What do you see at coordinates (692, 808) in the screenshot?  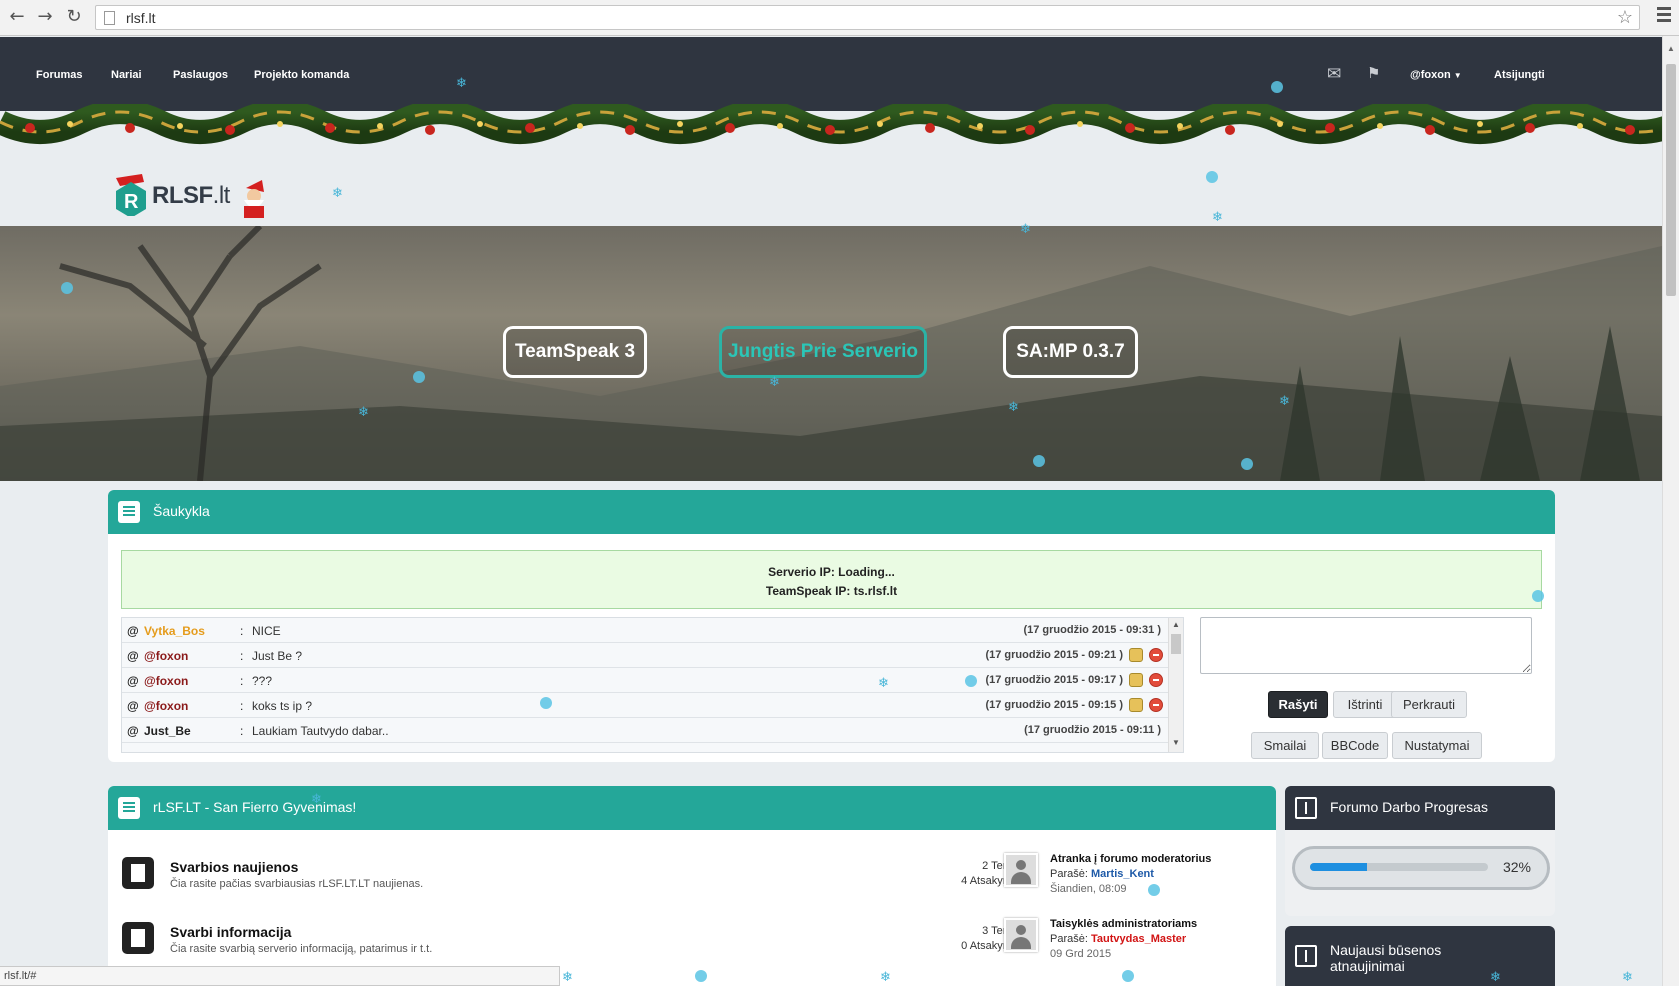 I see `forum-category-header: rLSF.LT - San Fierro Gyvenimas!` at bounding box center [692, 808].